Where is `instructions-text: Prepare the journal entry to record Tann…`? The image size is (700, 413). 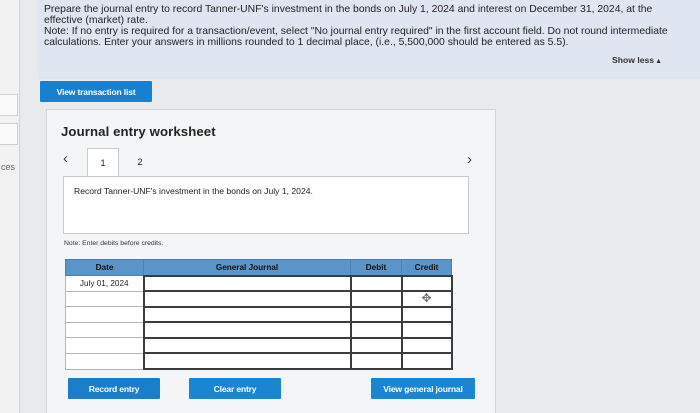
instructions-text: Prepare the journal entry to record Tann… is located at coordinates (356, 26).